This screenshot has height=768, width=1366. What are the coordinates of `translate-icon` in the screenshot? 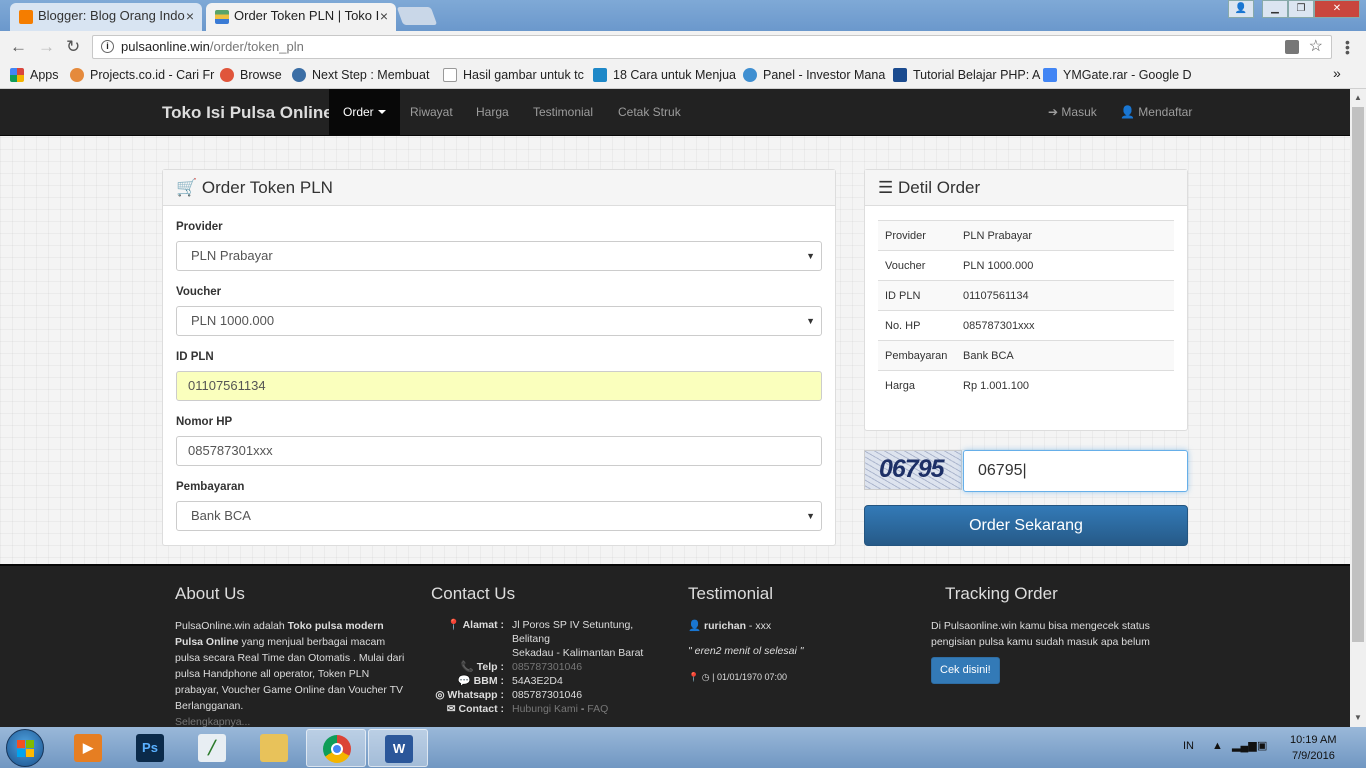 It's located at (1292, 47).